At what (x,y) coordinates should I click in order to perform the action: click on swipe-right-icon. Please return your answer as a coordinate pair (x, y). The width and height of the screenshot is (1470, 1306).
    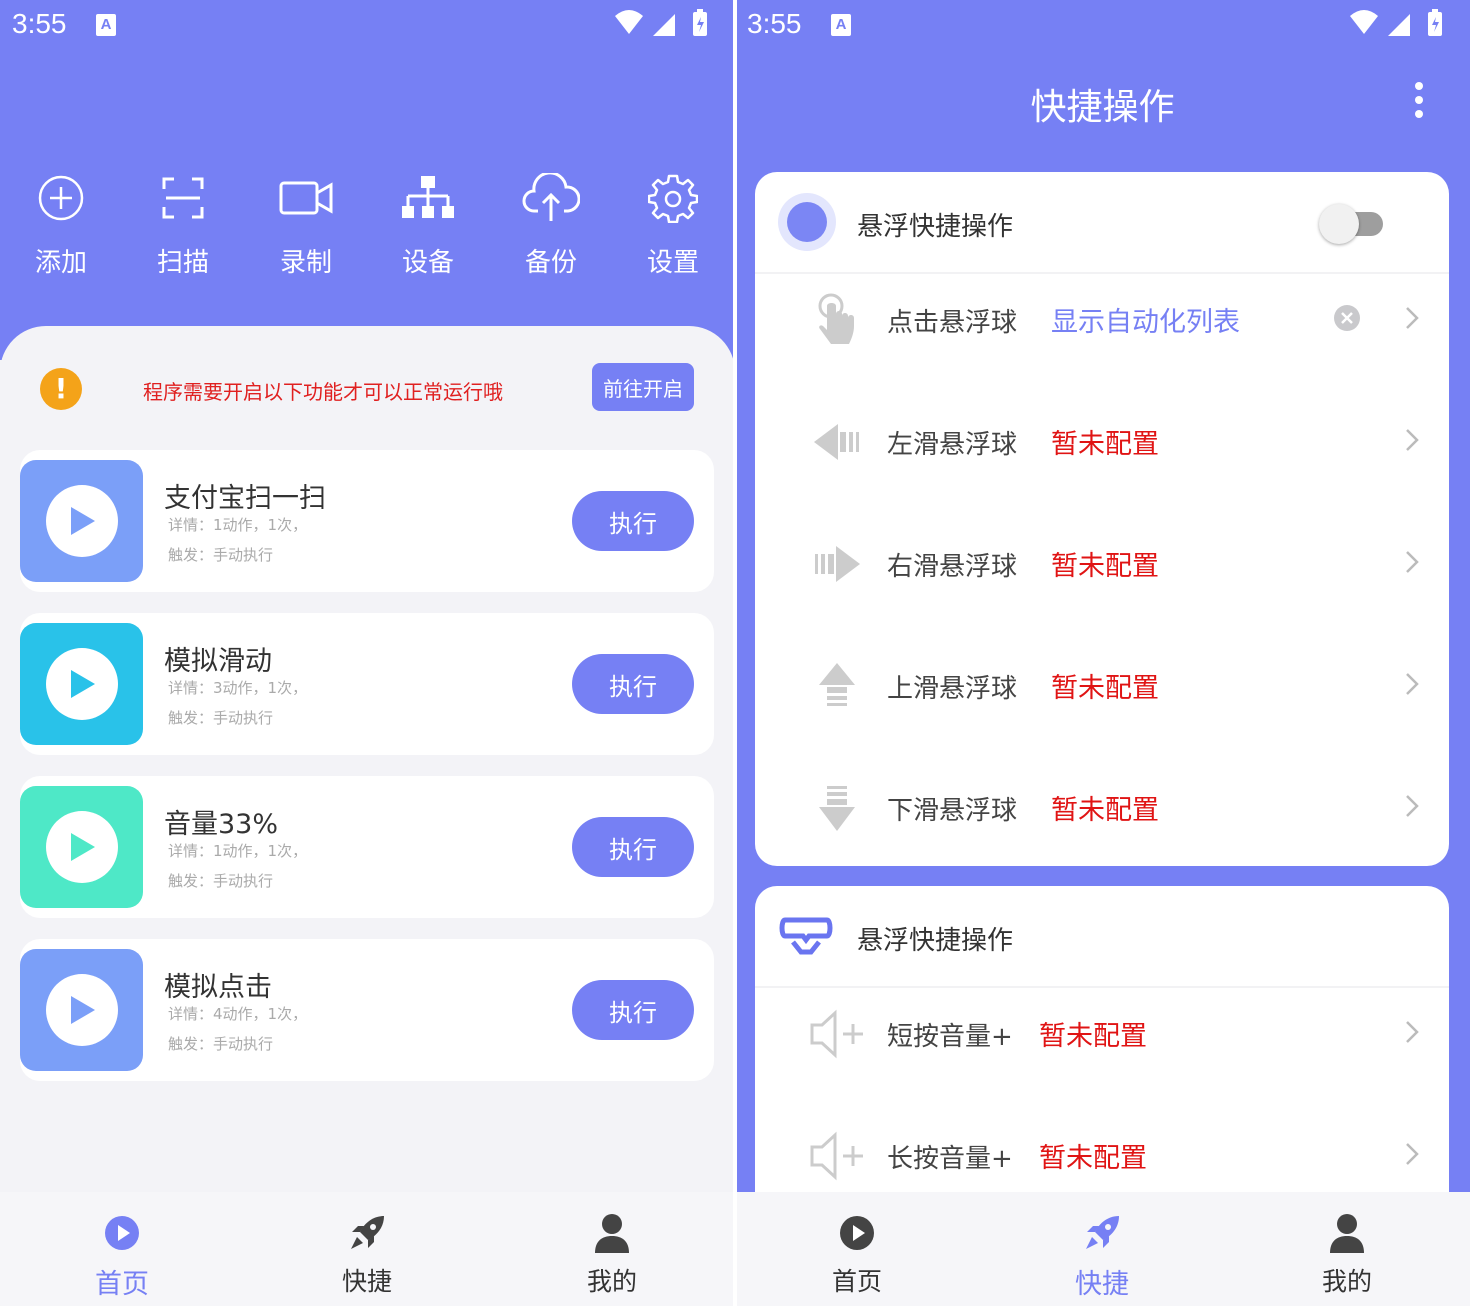
    Looking at the image, I should click on (837, 564).